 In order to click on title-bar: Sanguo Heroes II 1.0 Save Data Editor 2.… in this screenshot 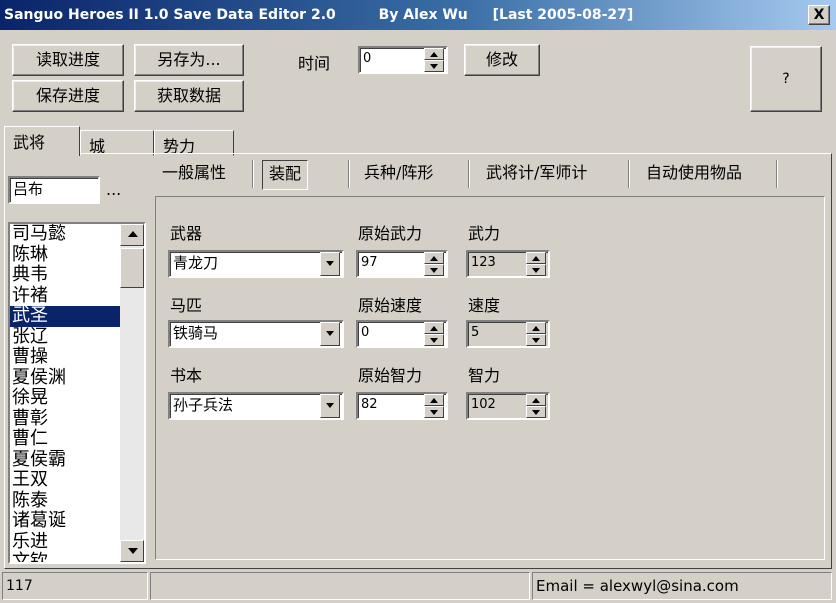, I will do `click(418, 15)`.